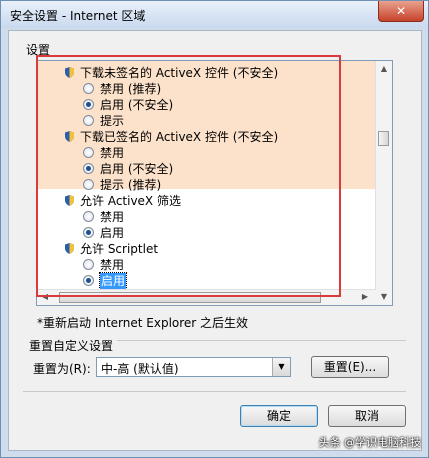 The image size is (429, 458). I want to click on chevron-down-icon: ▼, so click(281, 367).